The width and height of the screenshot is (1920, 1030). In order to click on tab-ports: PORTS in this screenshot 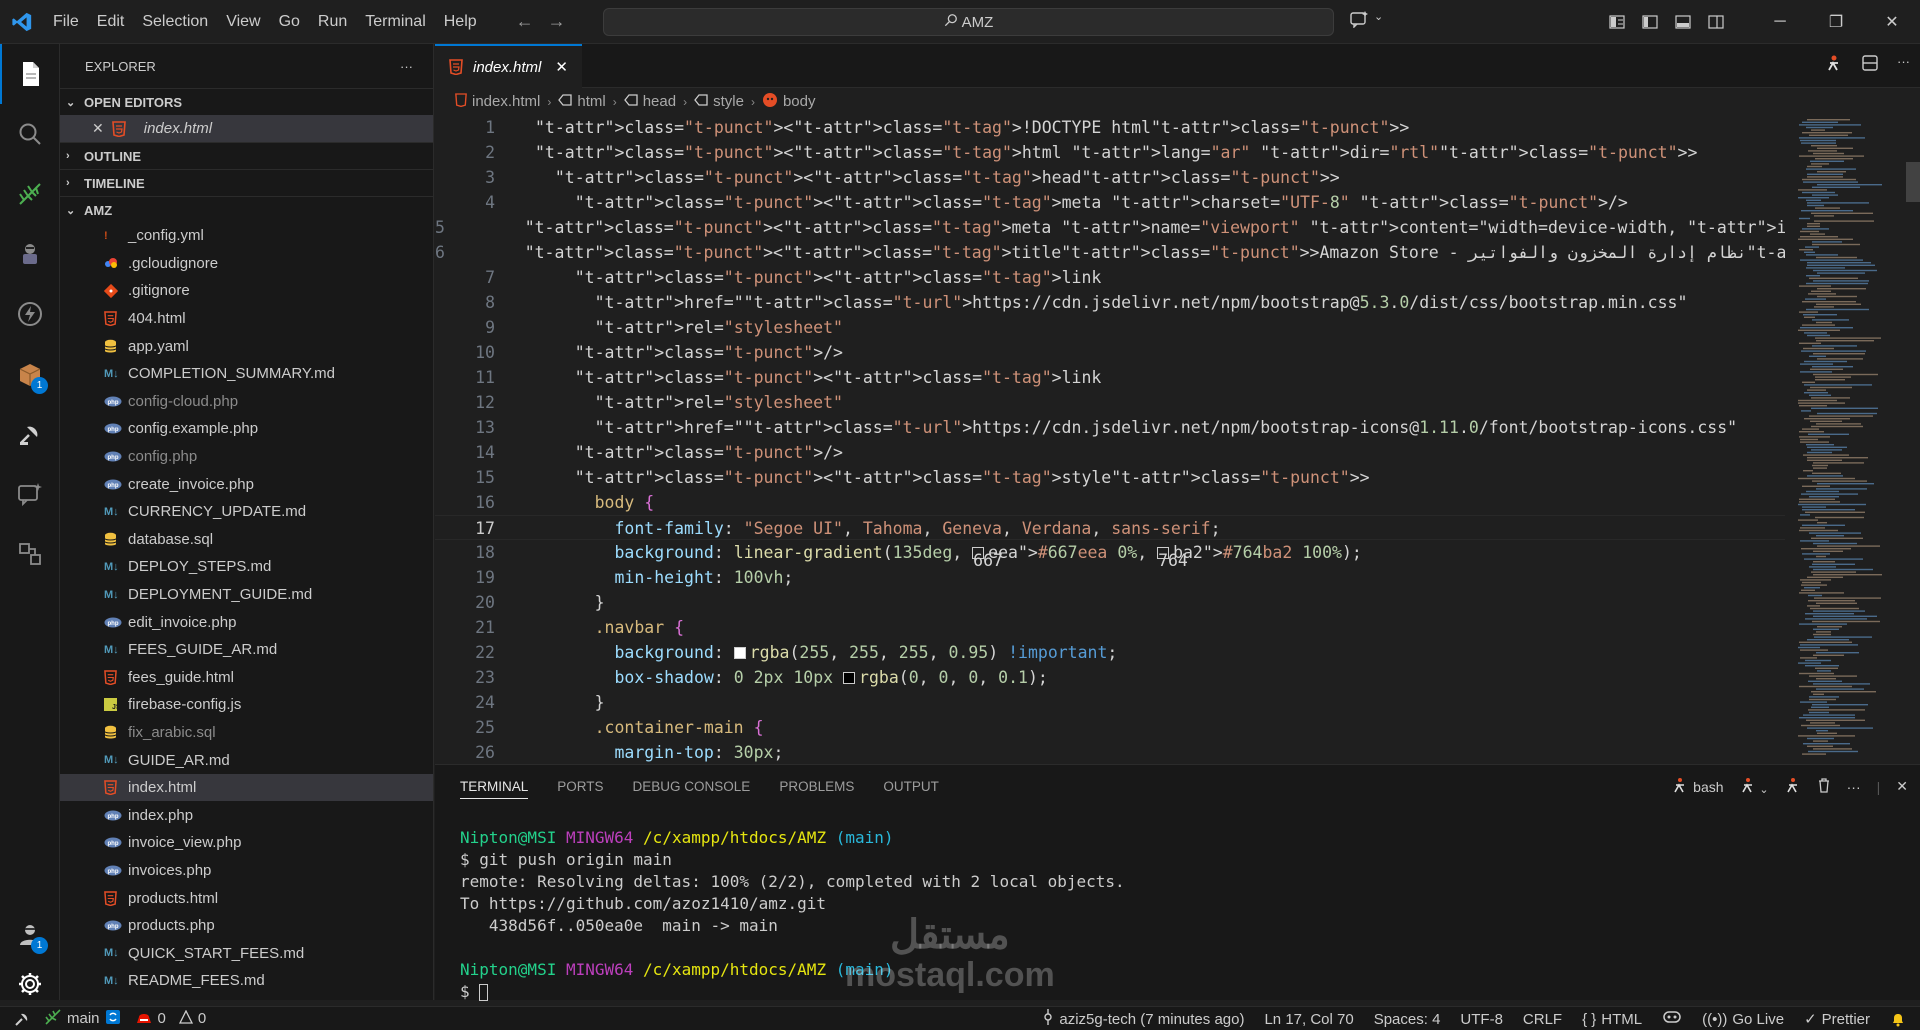, I will do `click(580, 786)`.